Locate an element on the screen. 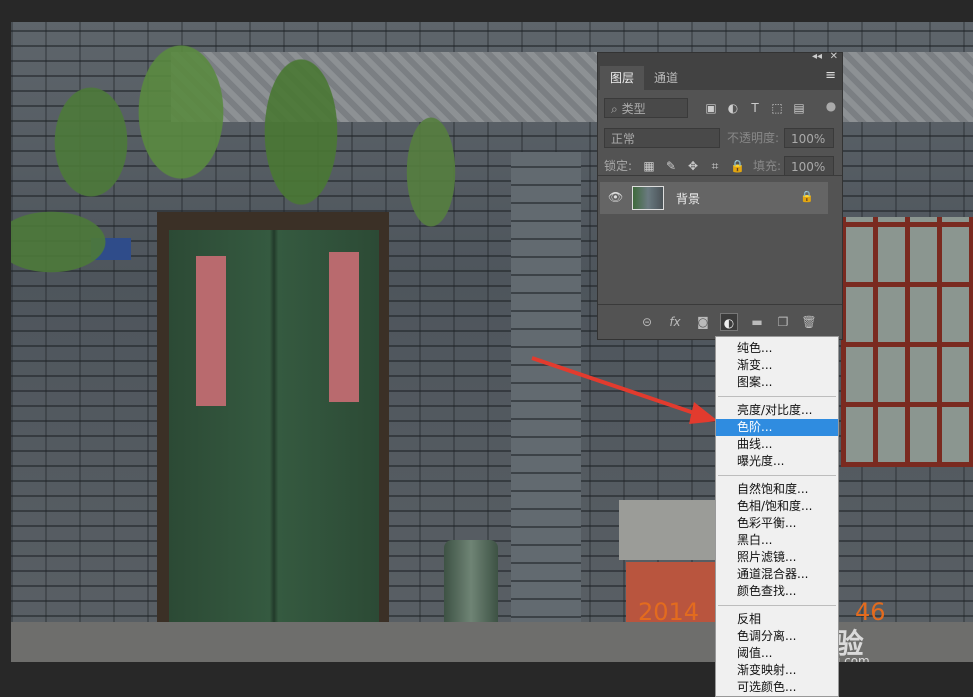 The image size is (973, 697). menu-item: 反相 is located at coordinates (777, 619).